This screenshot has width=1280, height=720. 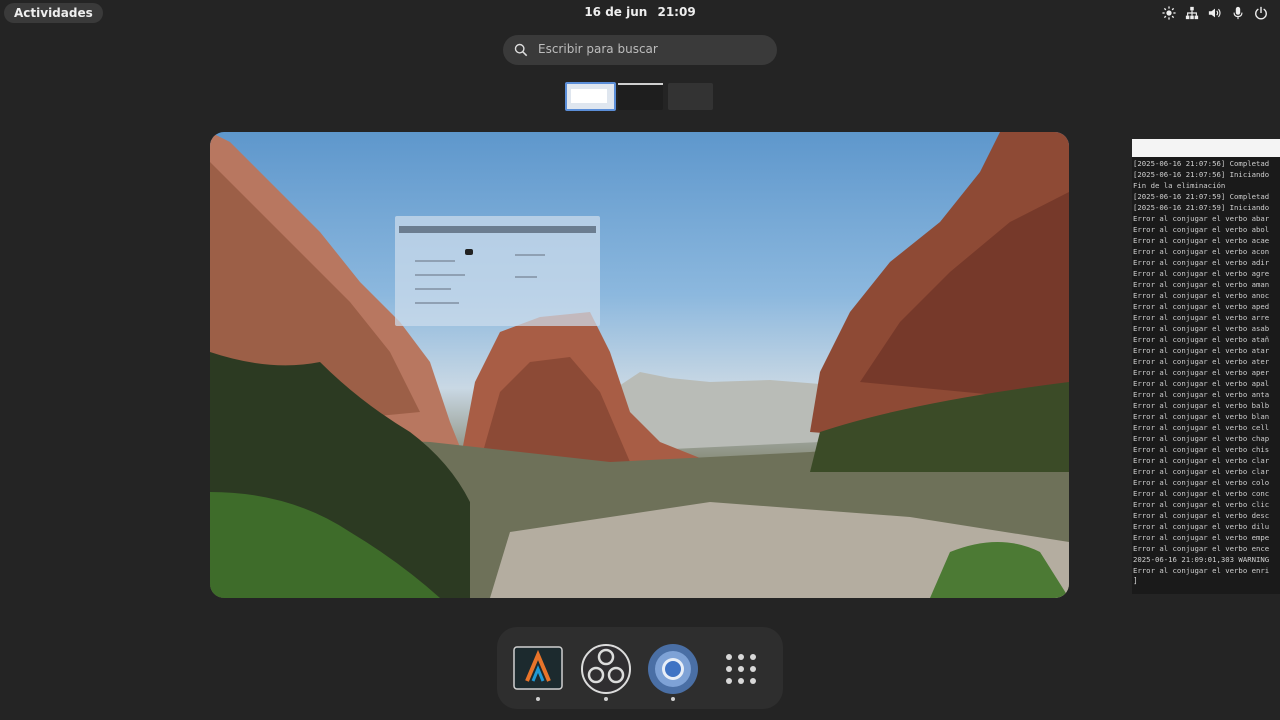 What do you see at coordinates (1201, 339) in the screenshot?
I see `terminal-line: Error al conjugar el verbo atañ` at bounding box center [1201, 339].